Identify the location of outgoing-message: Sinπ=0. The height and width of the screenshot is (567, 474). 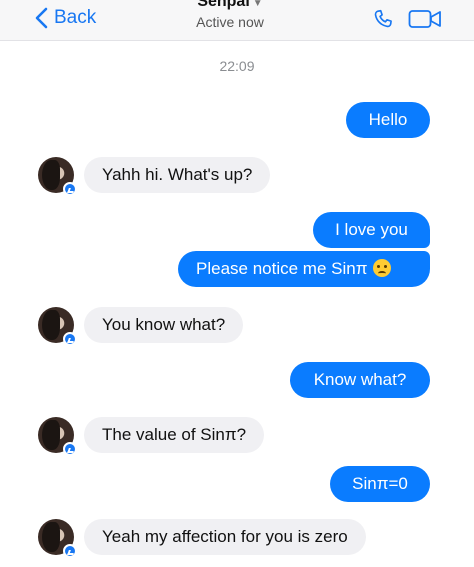
(380, 484).